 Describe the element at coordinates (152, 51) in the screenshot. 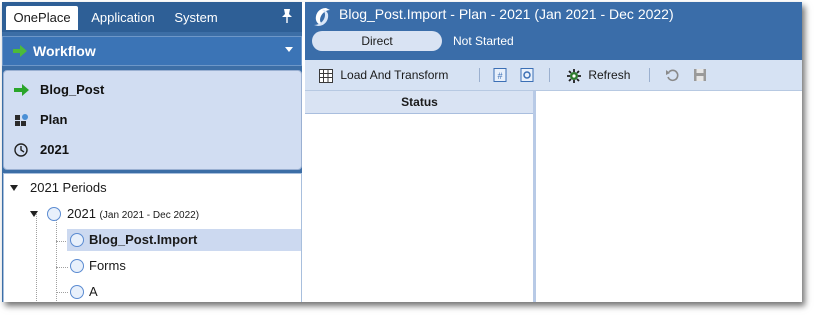

I see `workflow-dropdown: Workflow` at that location.